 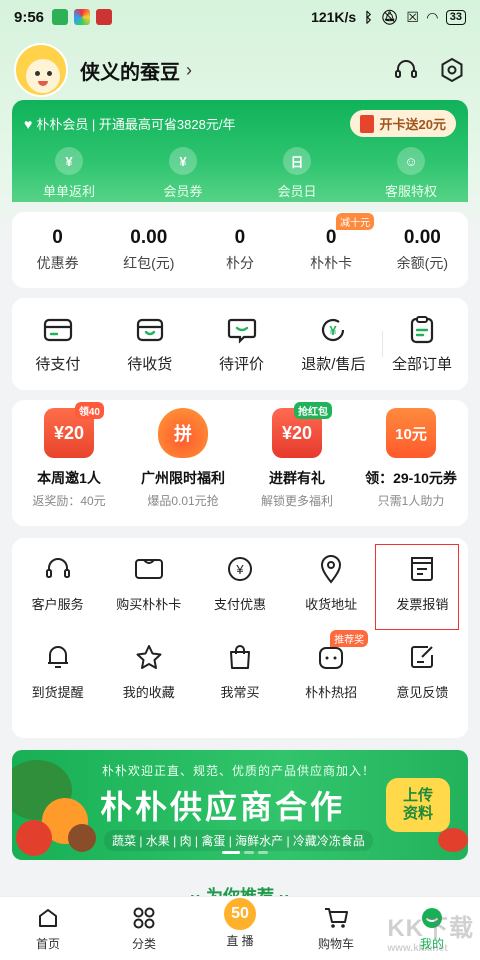 I want to click on carousel-indicator, so click(x=245, y=852).